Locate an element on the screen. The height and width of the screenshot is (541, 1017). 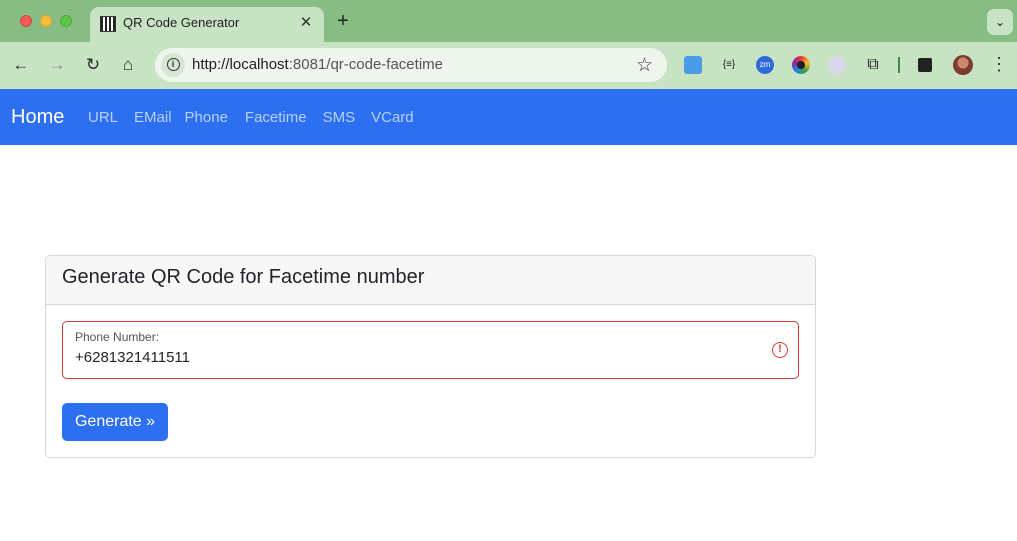
phone-number-input: +6281321411511 is located at coordinates (132, 357).